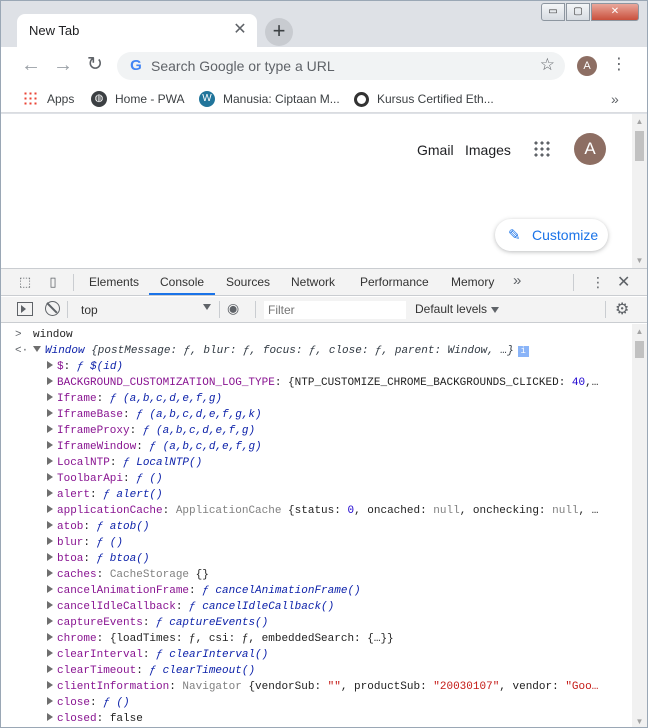  What do you see at coordinates (488, 150) in the screenshot?
I see `images-link: Images` at bounding box center [488, 150].